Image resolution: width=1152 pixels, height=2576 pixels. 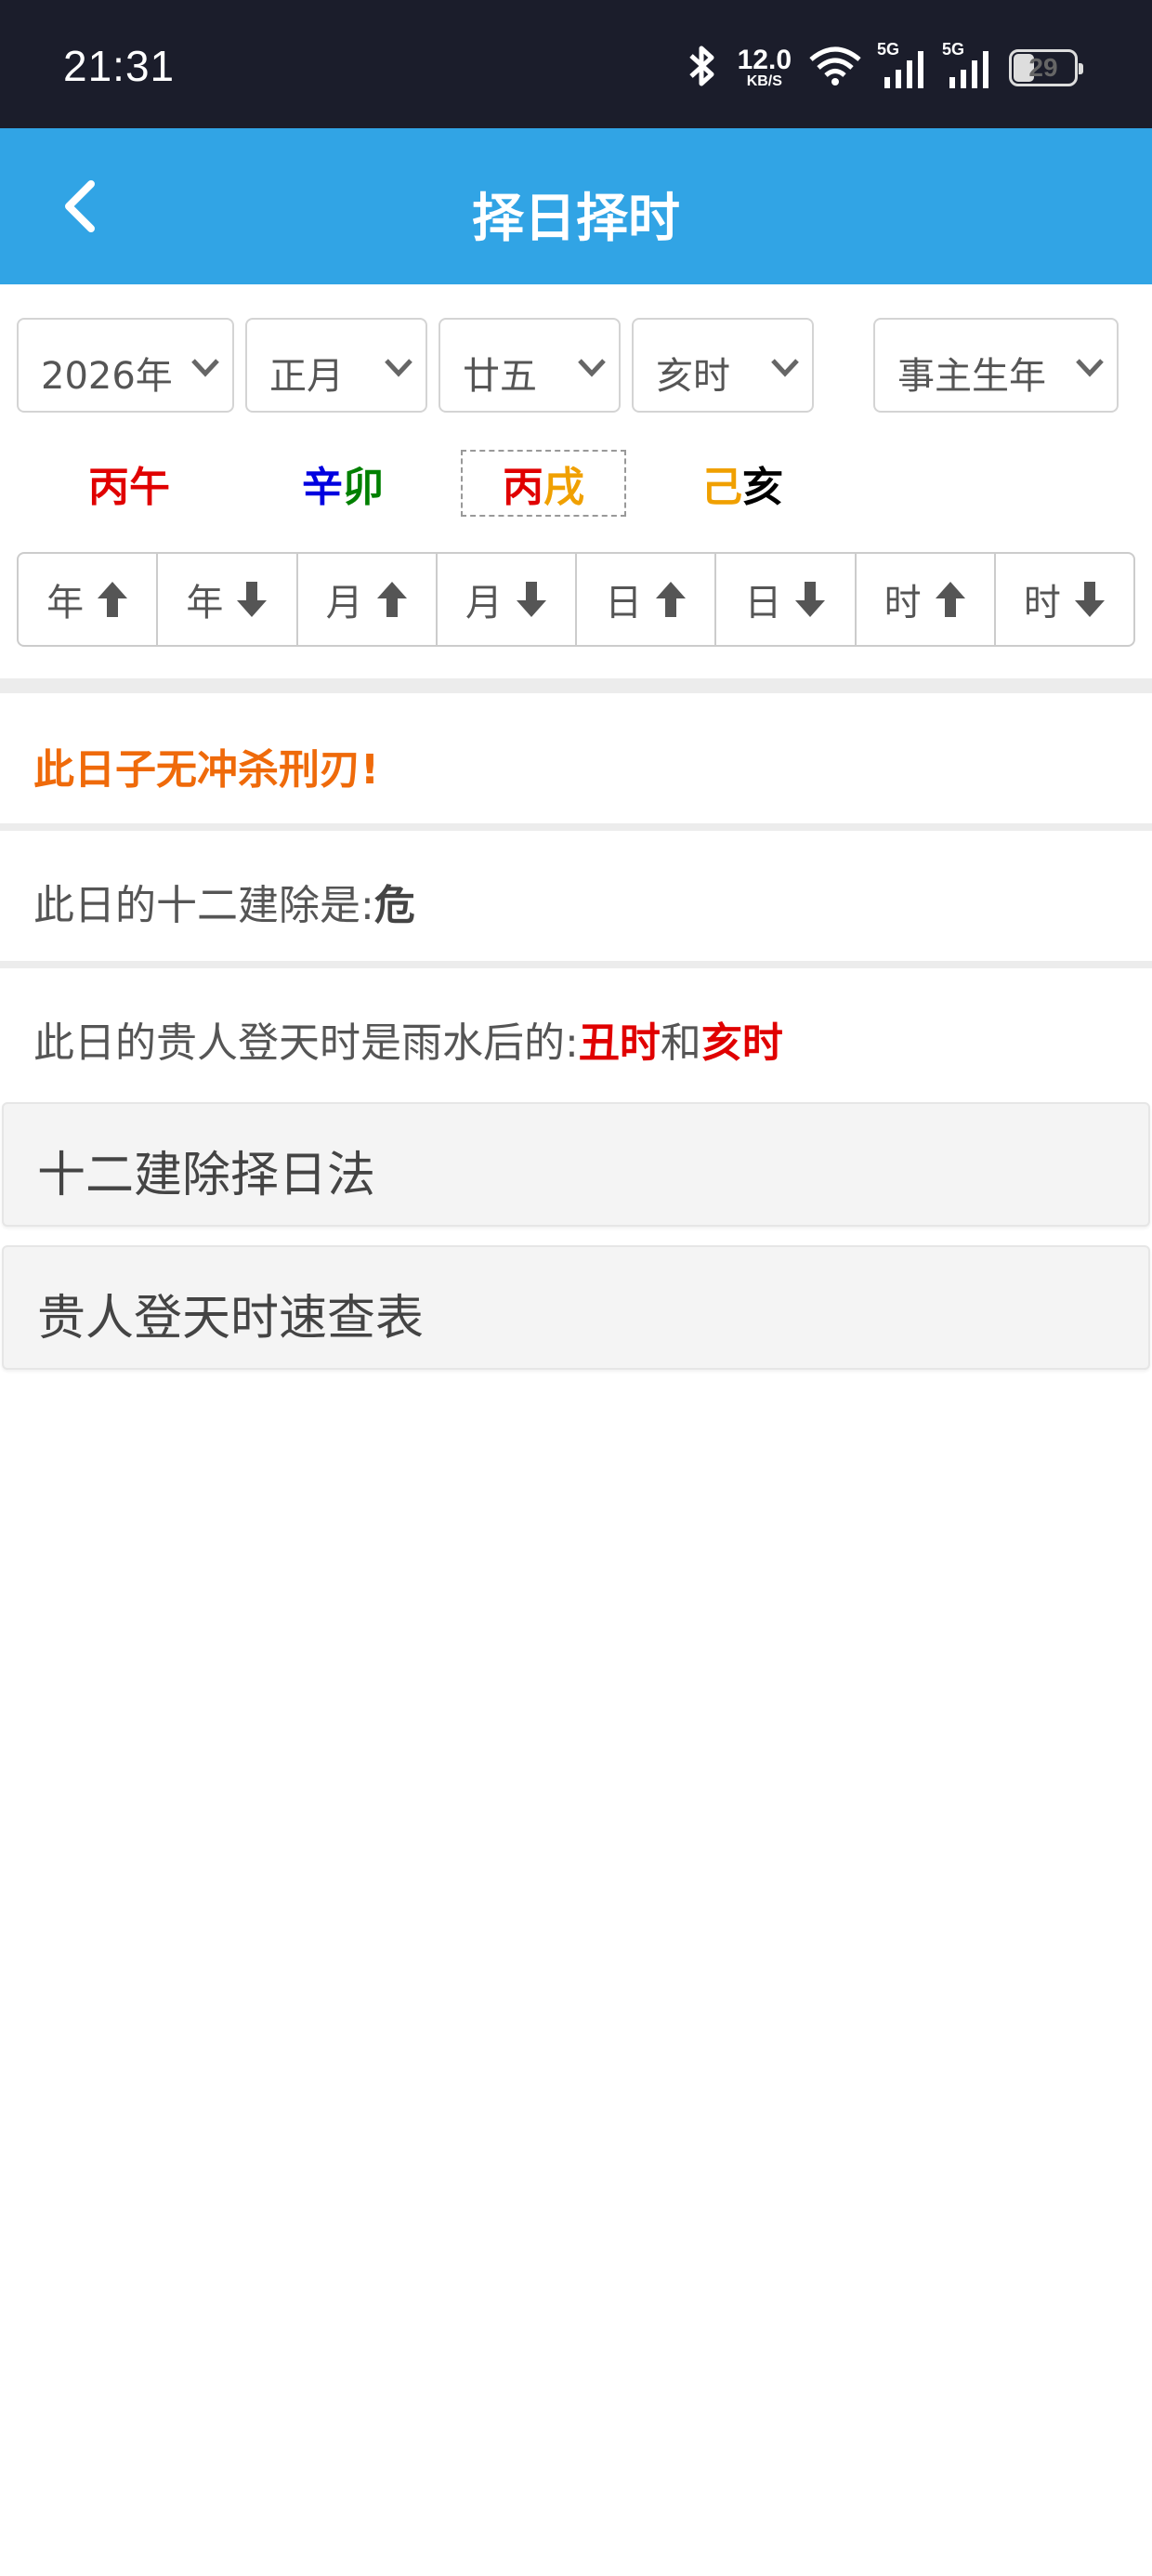 I want to click on jianchu-method-panel: 十二建除择日法, so click(x=576, y=1164).